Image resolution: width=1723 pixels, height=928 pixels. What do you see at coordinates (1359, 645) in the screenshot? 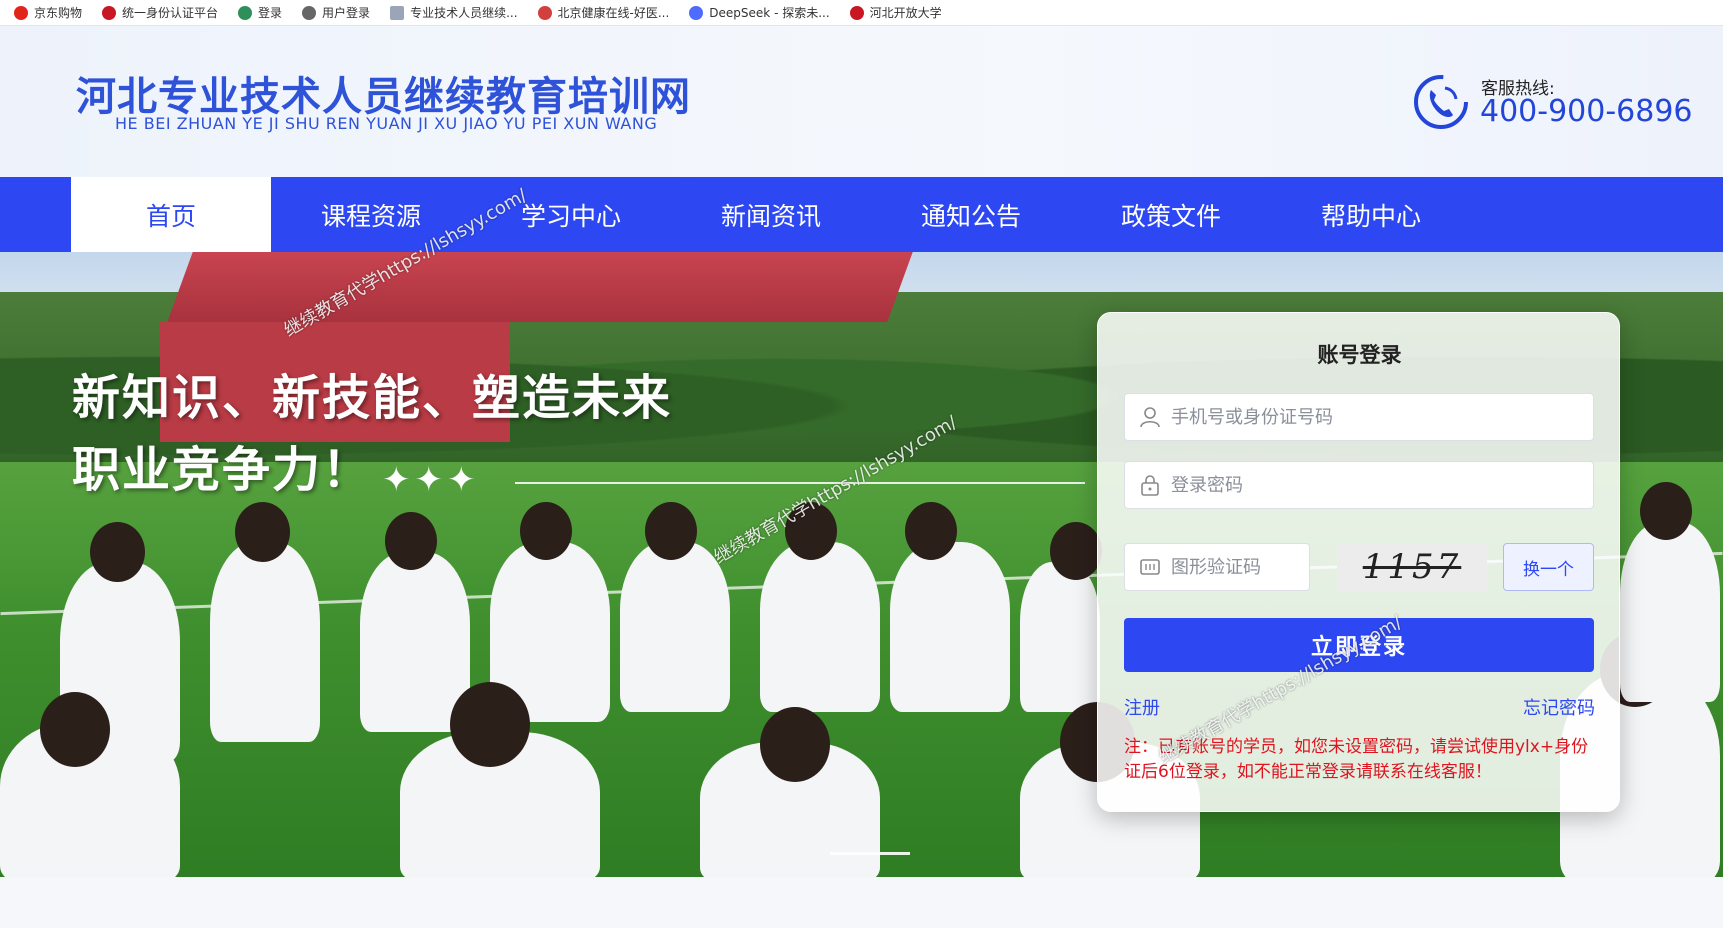
I see `login-button: 立即登录` at bounding box center [1359, 645].